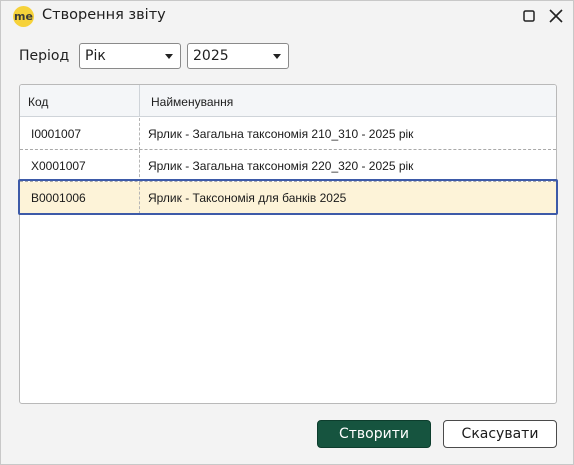  I want to click on close-button, so click(556, 16).